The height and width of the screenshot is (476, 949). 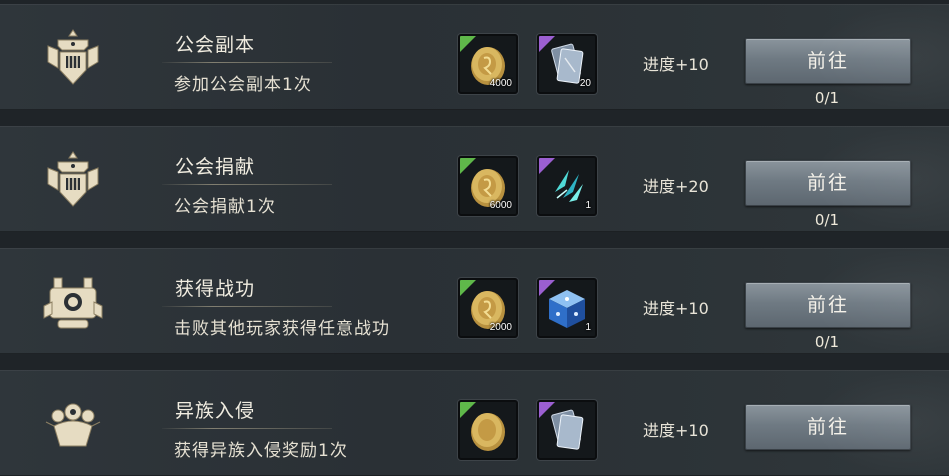 I want to click on reward-item-cube: 1, so click(x=567, y=308).